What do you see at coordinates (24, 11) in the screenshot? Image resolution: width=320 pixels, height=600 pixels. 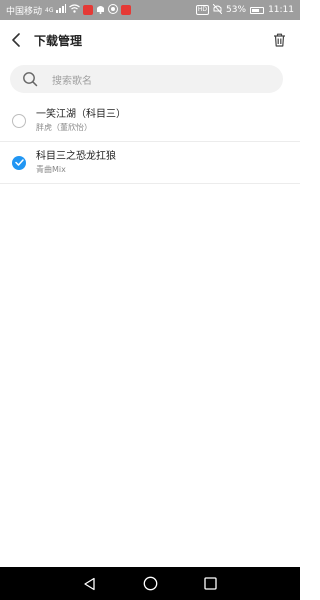 I see `carrier-label: 中国移动` at bounding box center [24, 11].